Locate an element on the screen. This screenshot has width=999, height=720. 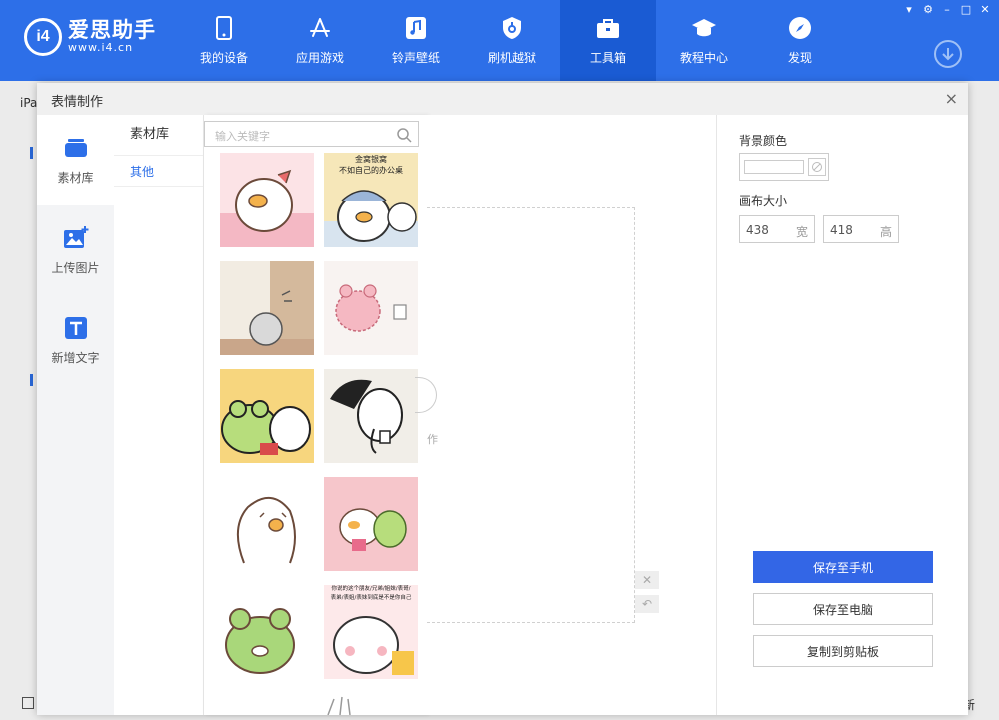
search-placeholder: 输入关键字 is located at coordinates (242, 136).